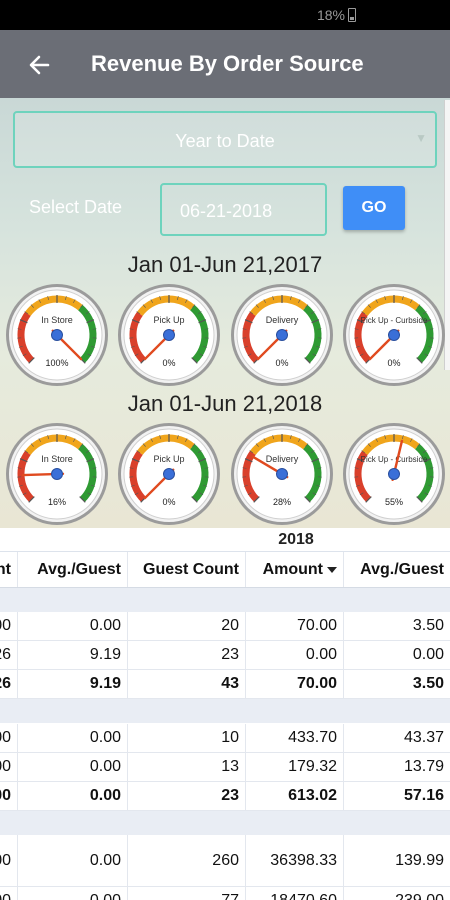  Describe the element at coordinates (282, 502) in the screenshot. I see `gauge-value: 28%` at that location.